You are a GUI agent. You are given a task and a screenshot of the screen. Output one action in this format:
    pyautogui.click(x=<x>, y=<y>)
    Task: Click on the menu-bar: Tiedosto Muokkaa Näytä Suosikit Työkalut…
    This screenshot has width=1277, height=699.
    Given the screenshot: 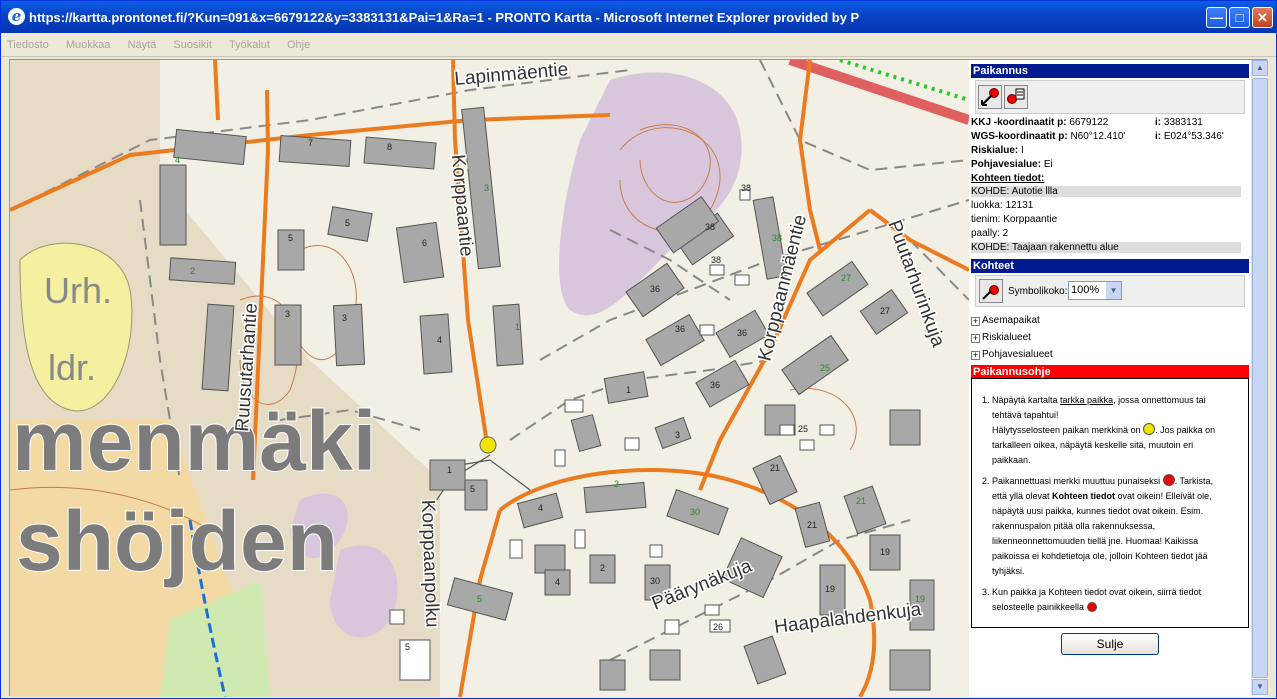 What is the action you would take?
    pyautogui.click(x=638, y=45)
    